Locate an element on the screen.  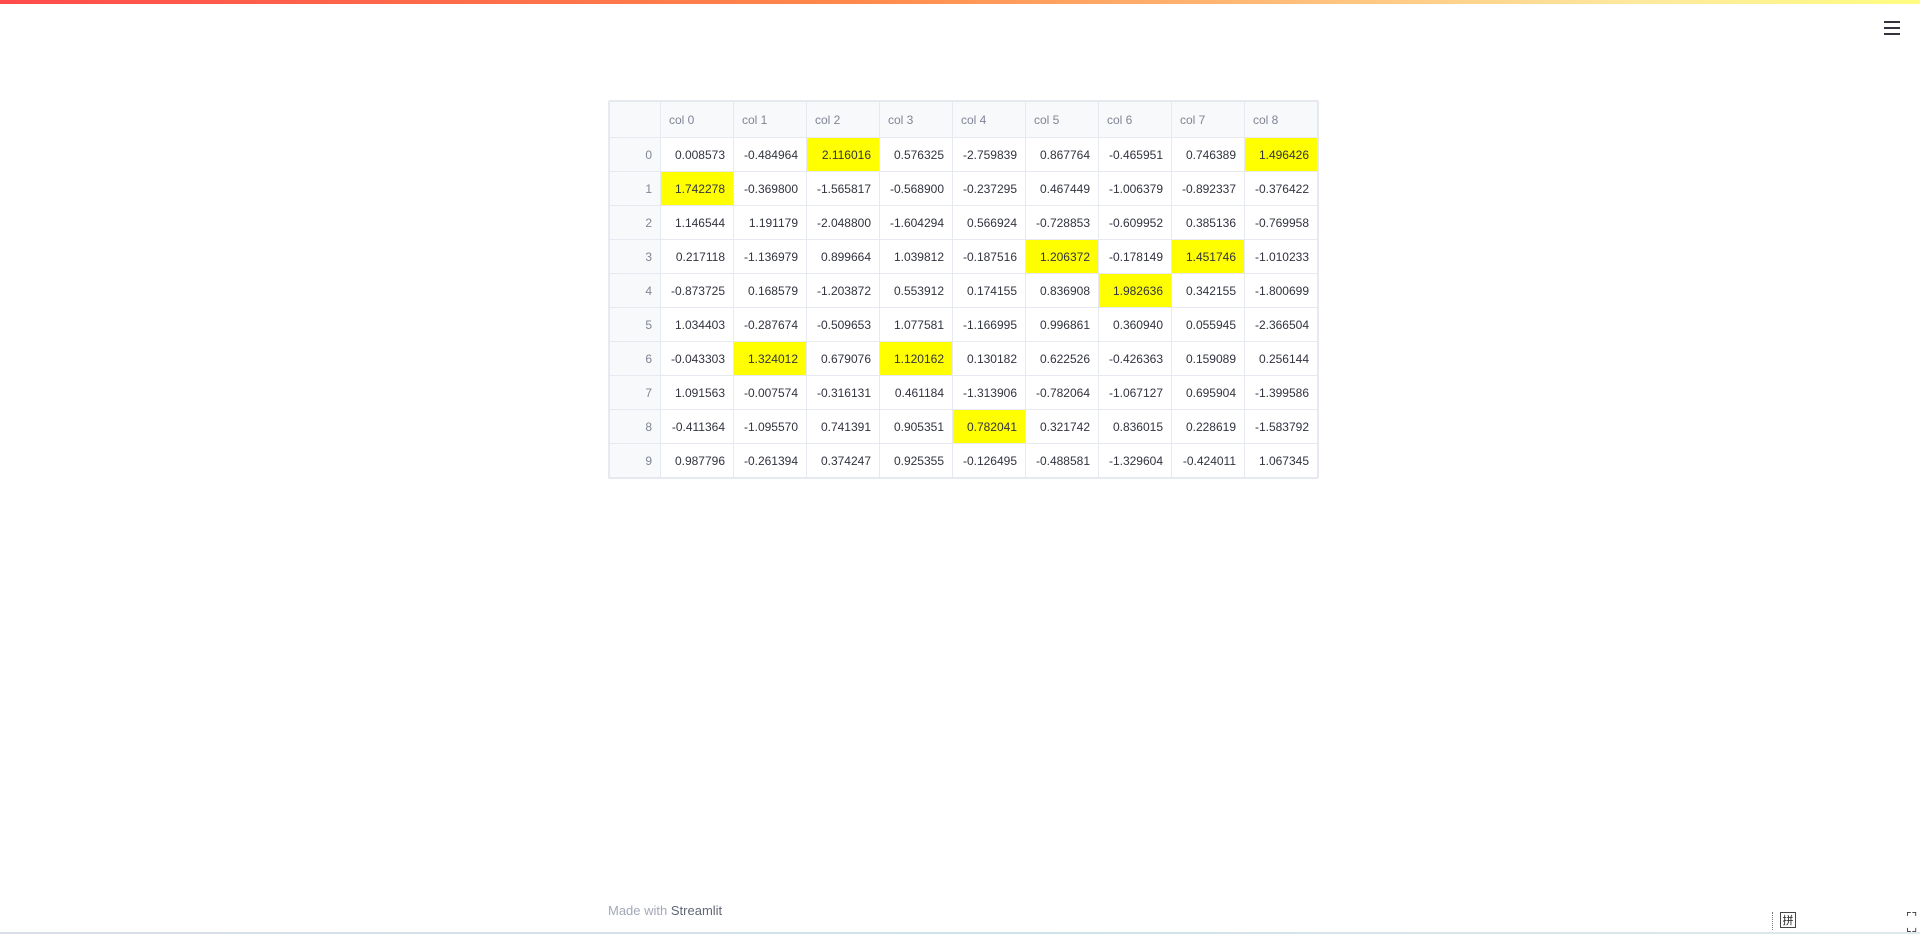
pinyin-ime-icon: 拼 is located at coordinates (1788, 920).